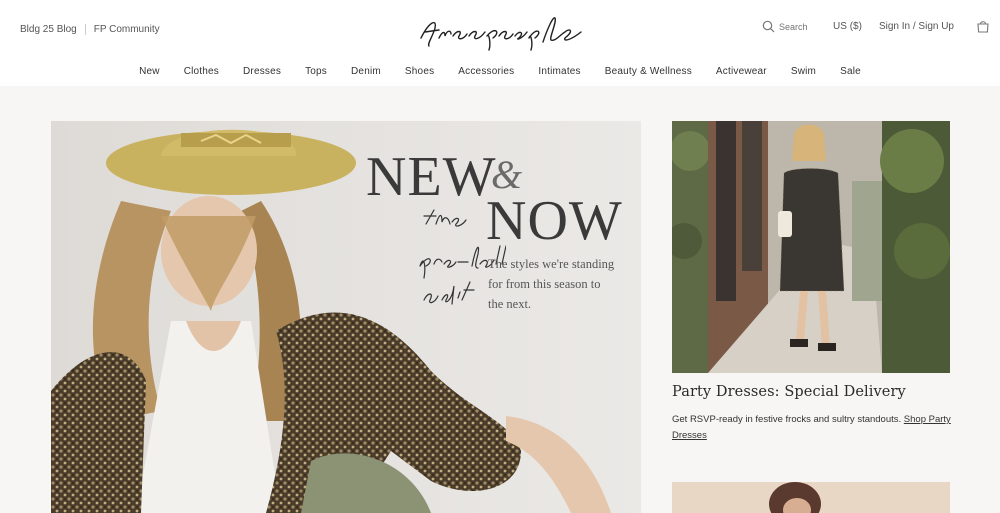 The height and width of the screenshot is (513, 1000). What do you see at coordinates (798, 26) in the screenshot?
I see `search-input` at bounding box center [798, 26].